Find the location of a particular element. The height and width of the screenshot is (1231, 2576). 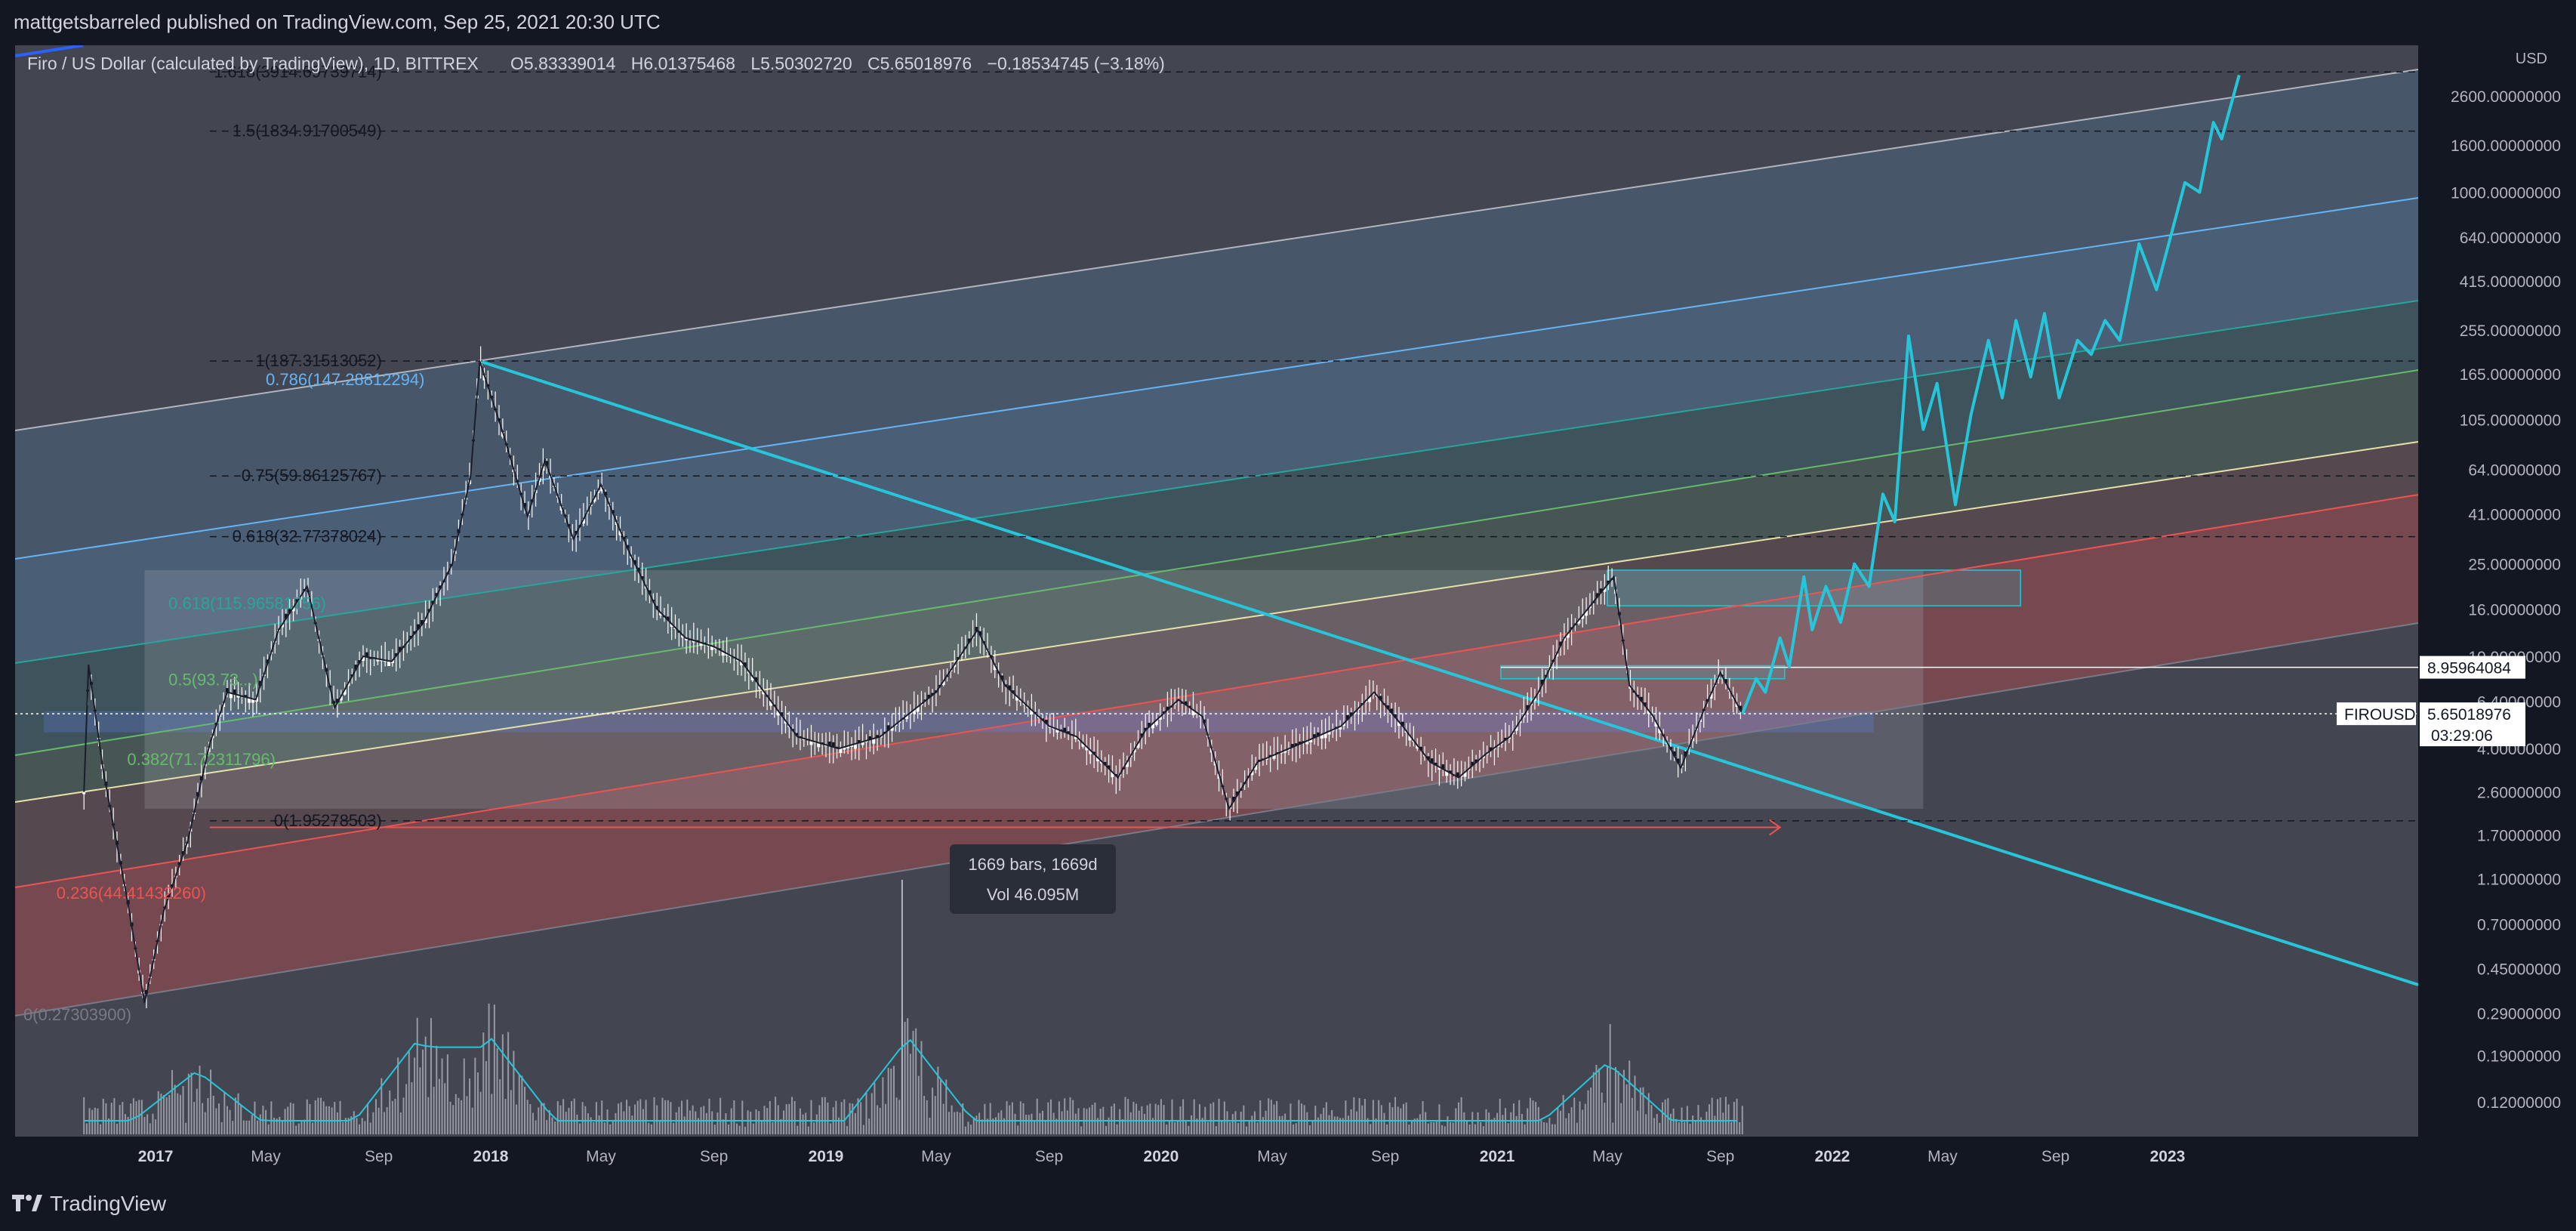

y-tick-label: 0.12000000 is located at coordinates (2519, 1103).